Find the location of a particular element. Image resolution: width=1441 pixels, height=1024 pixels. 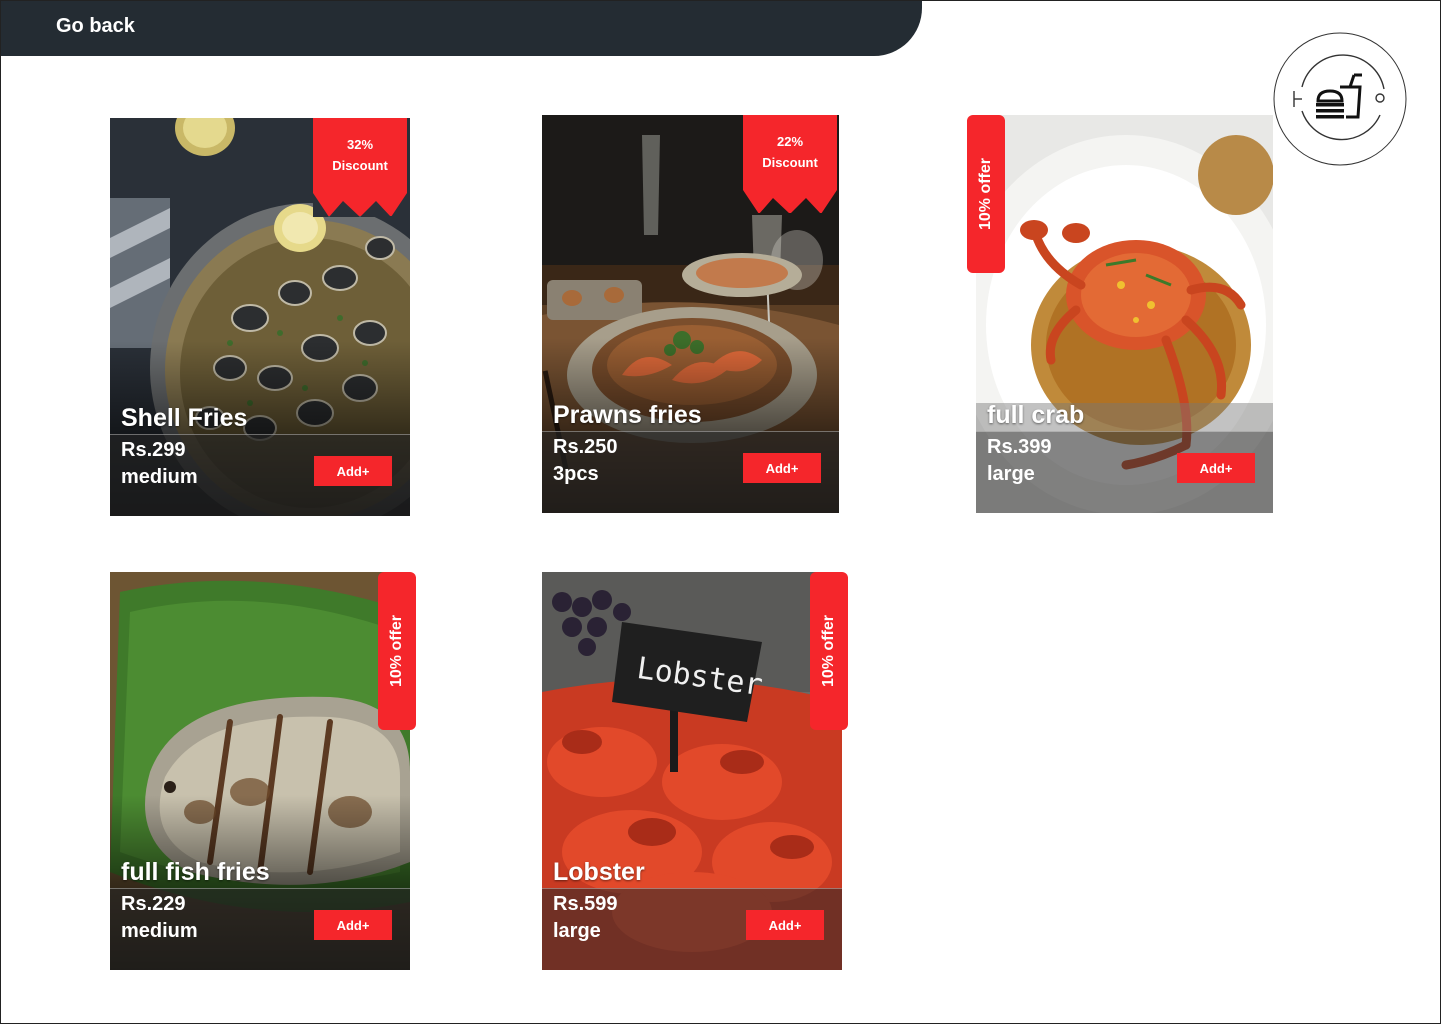

discount-badge: 22% Discount is located at coordinates (790, 164).